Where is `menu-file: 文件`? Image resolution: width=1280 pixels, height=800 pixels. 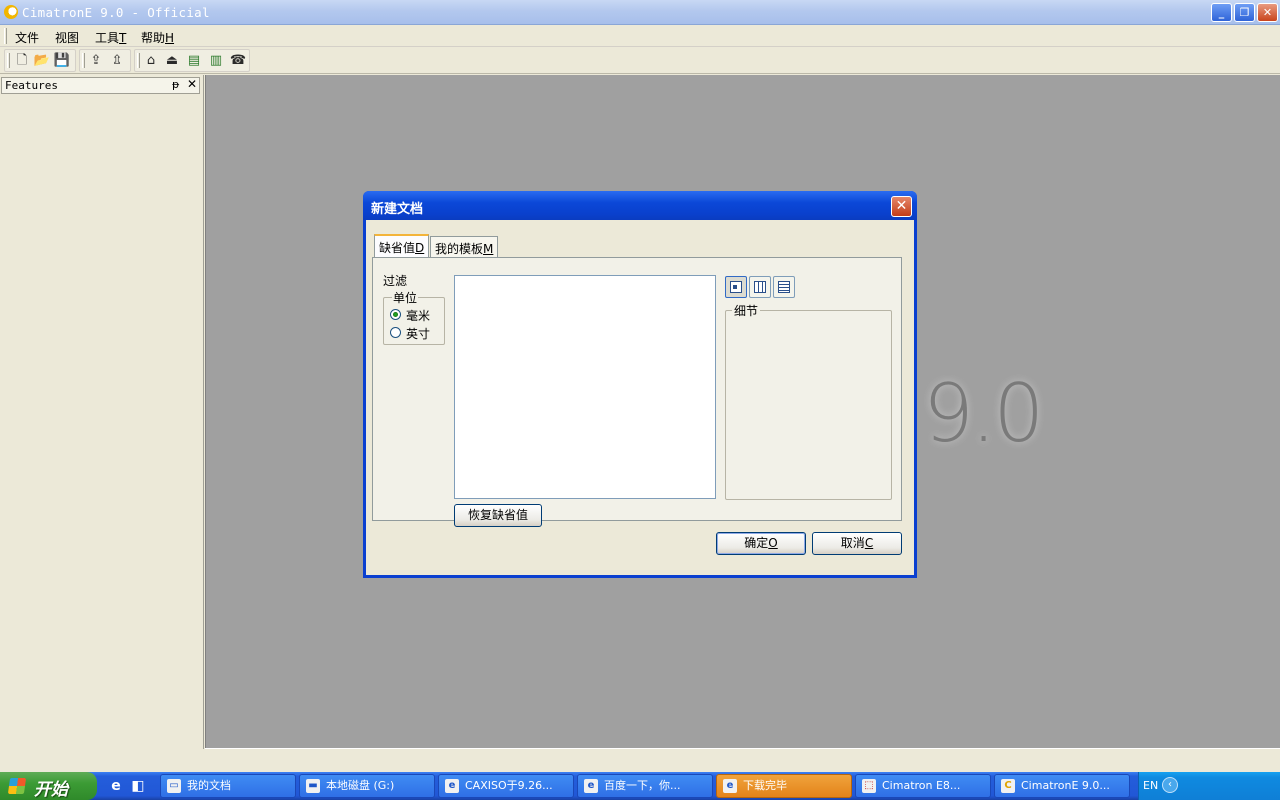 menu-file: 文件 is located at coordinates (27, 37).